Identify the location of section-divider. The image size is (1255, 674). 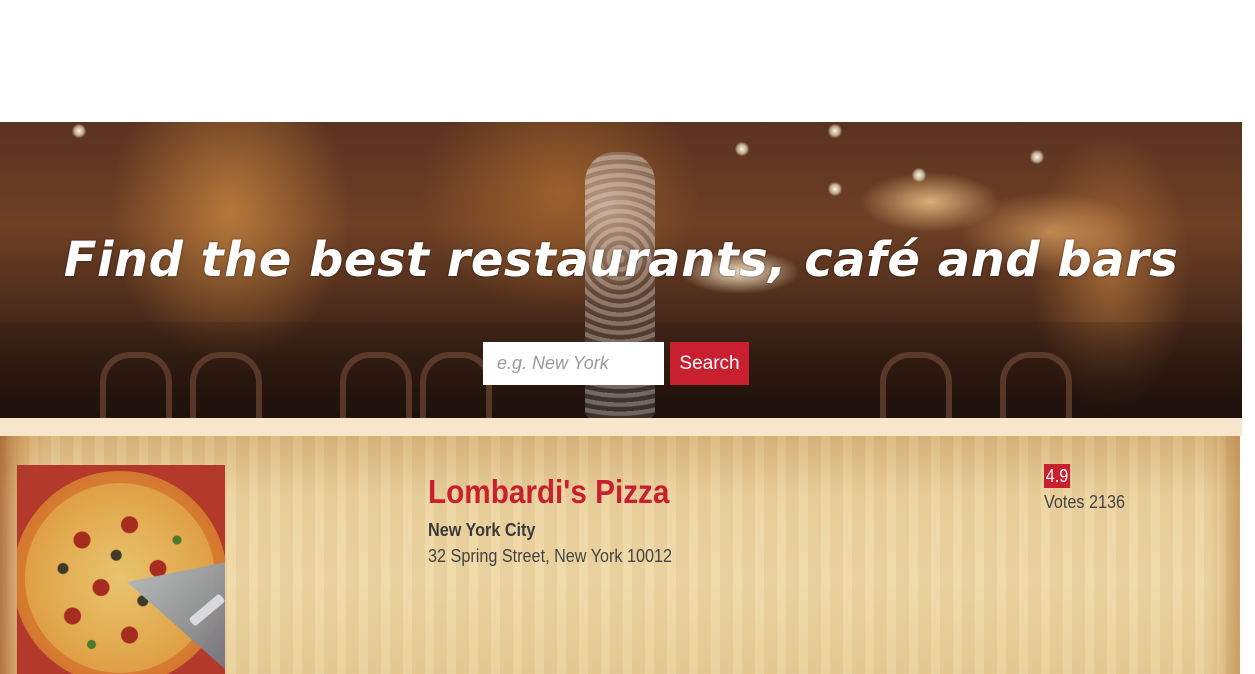
(621, 427).